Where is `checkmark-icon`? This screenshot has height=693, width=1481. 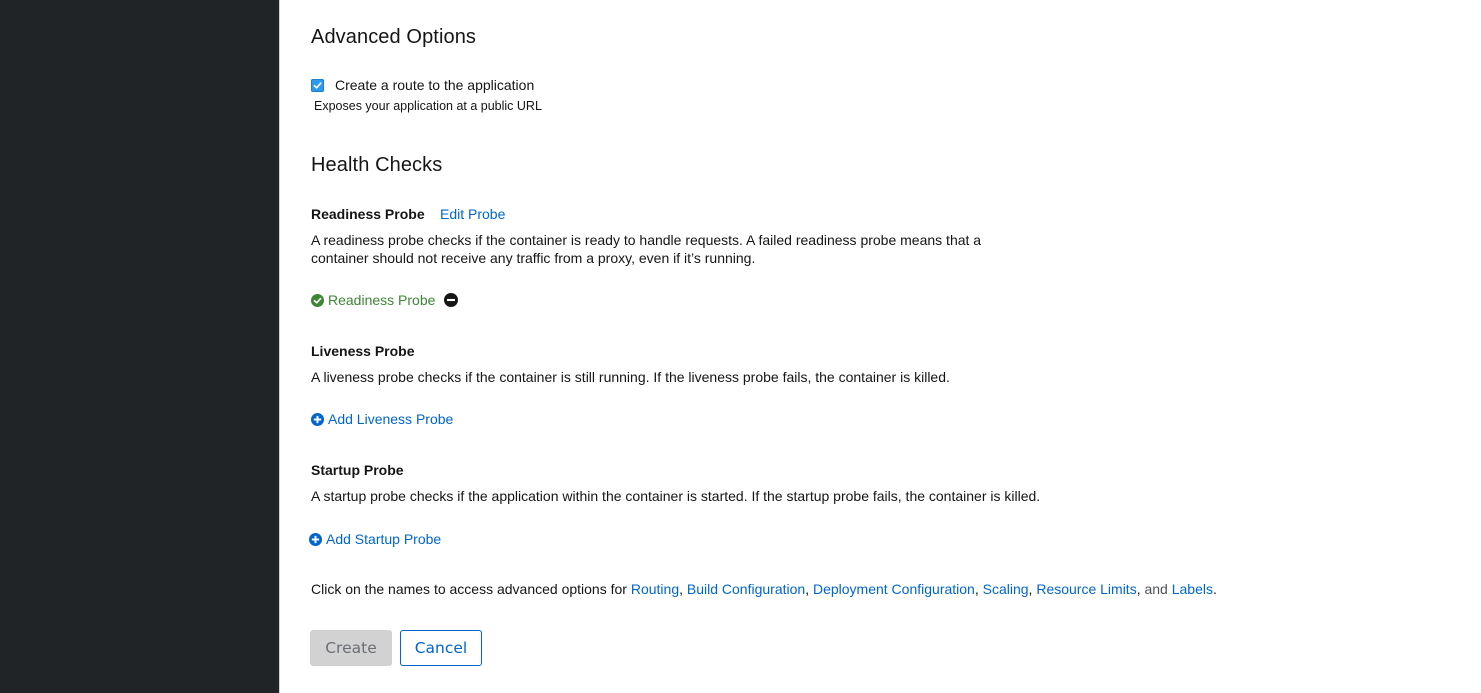
checkmark-icon is located at coordinates (317, 85).